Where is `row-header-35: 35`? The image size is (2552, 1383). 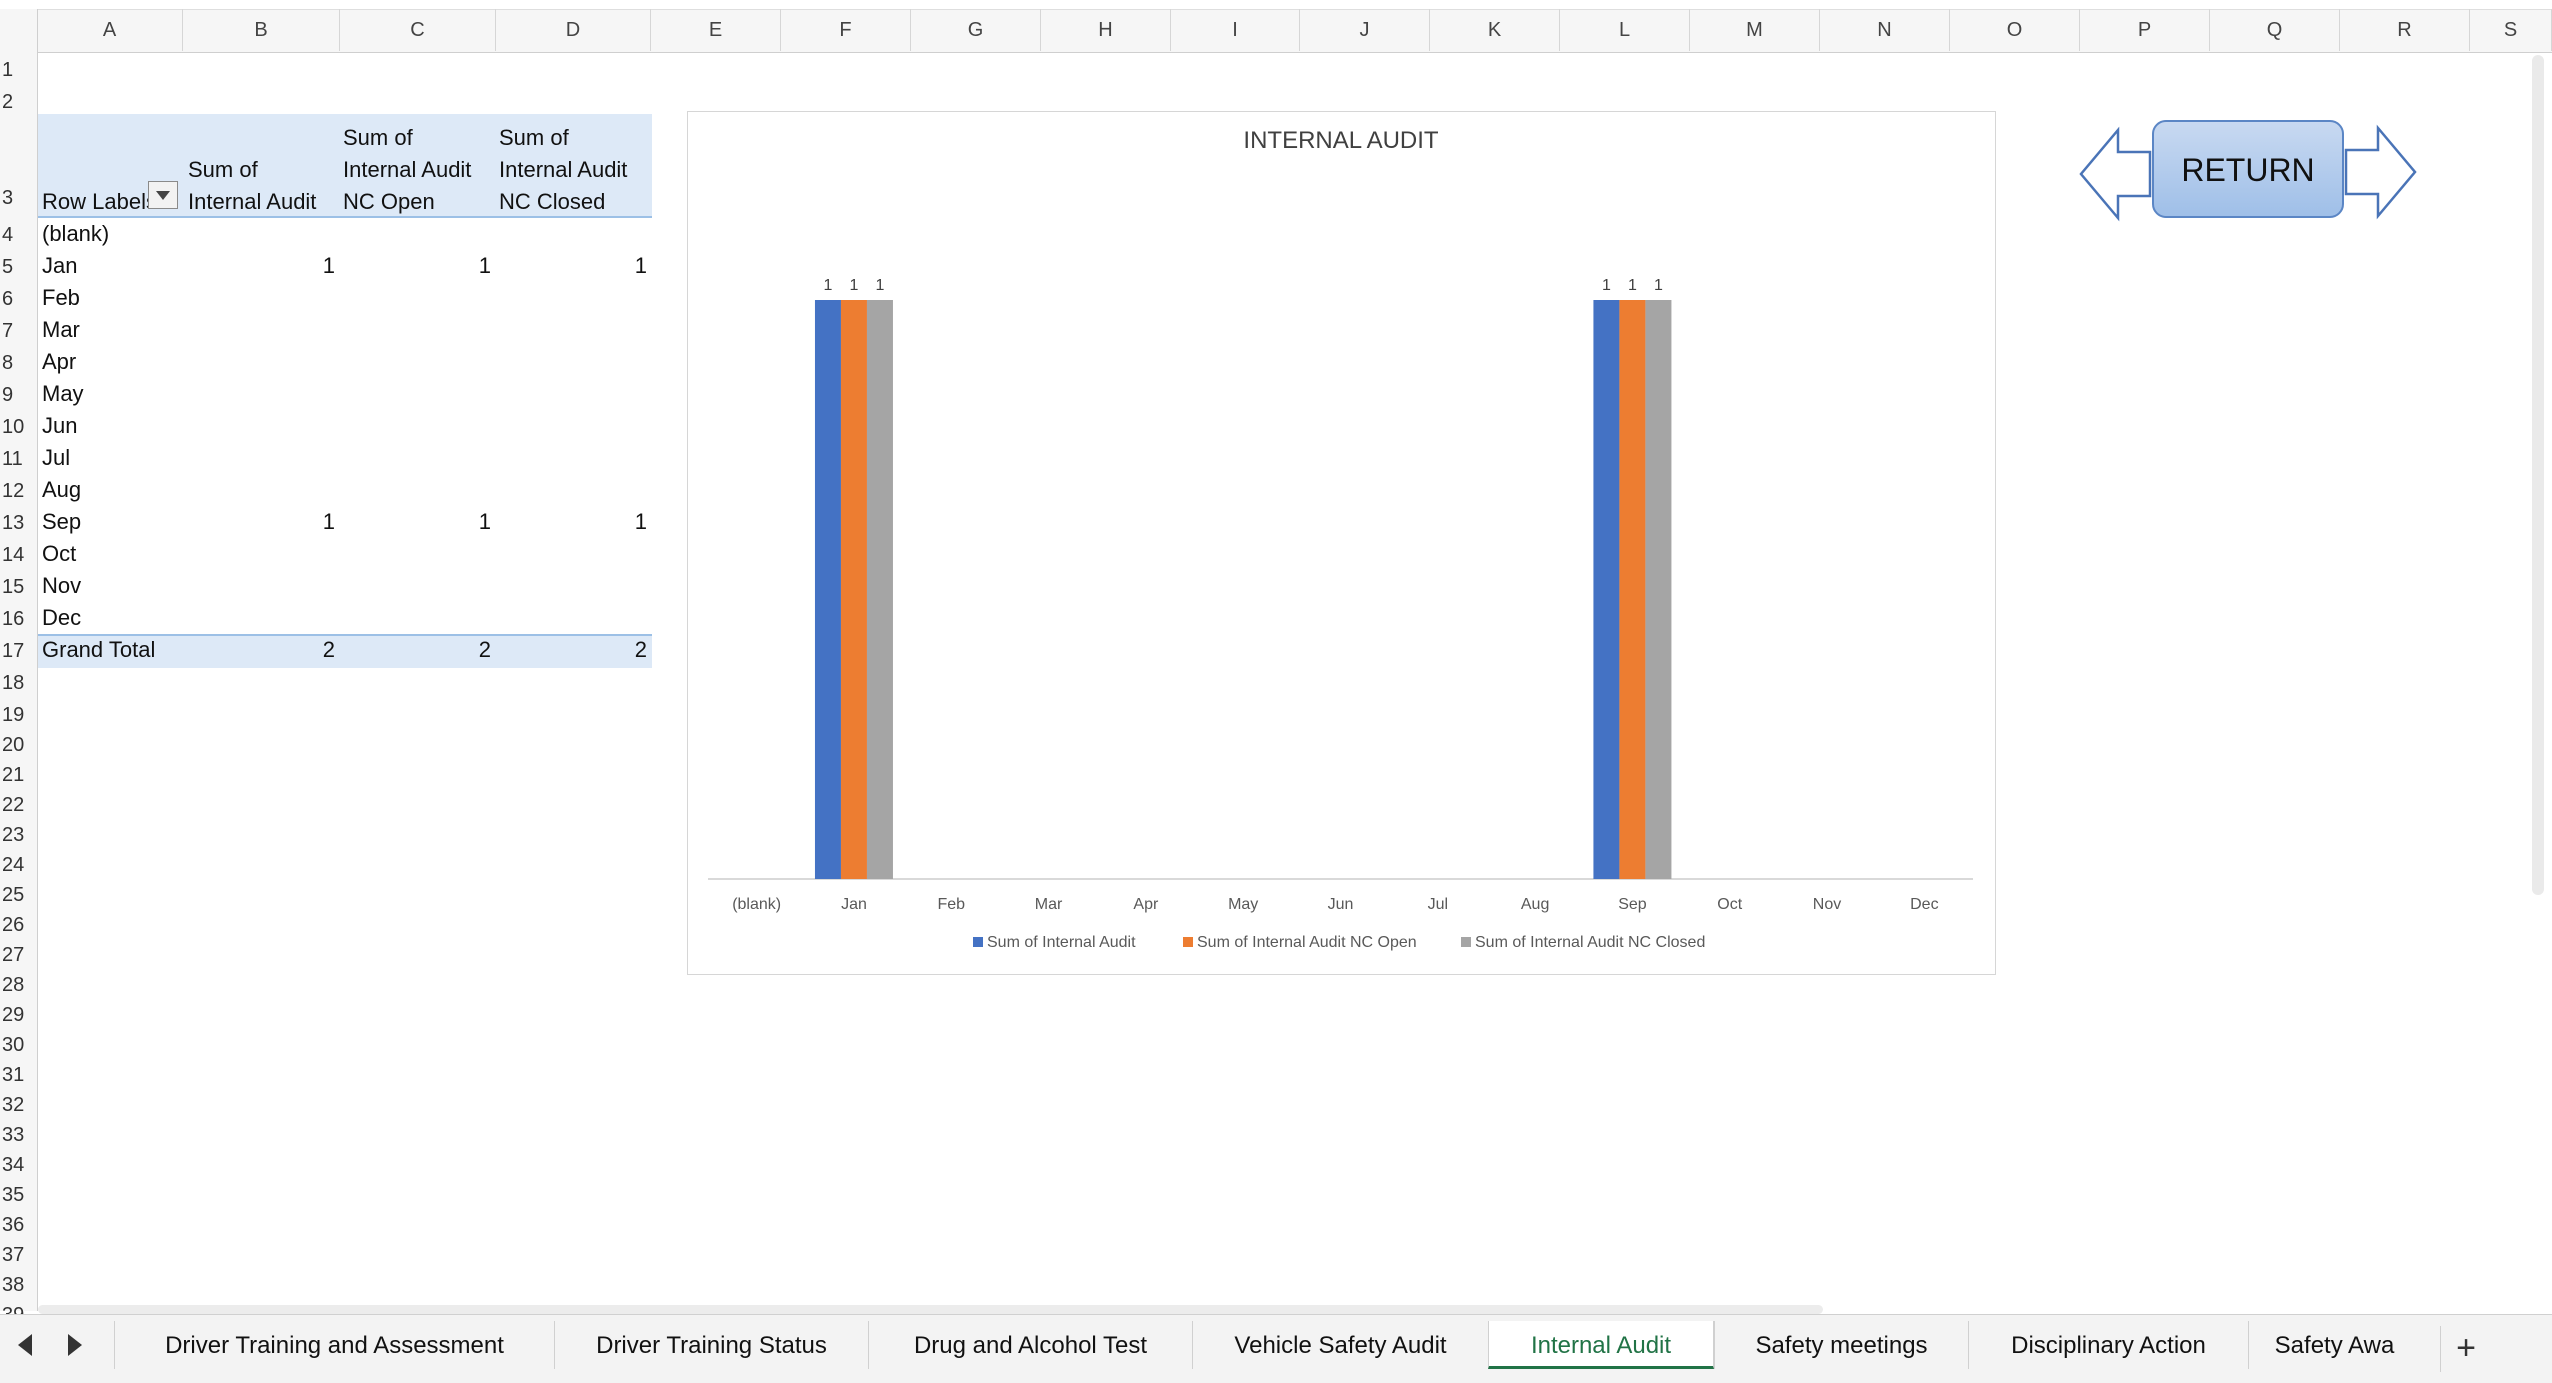 row-header-35: 35 is located at coordinates (18, 1194).